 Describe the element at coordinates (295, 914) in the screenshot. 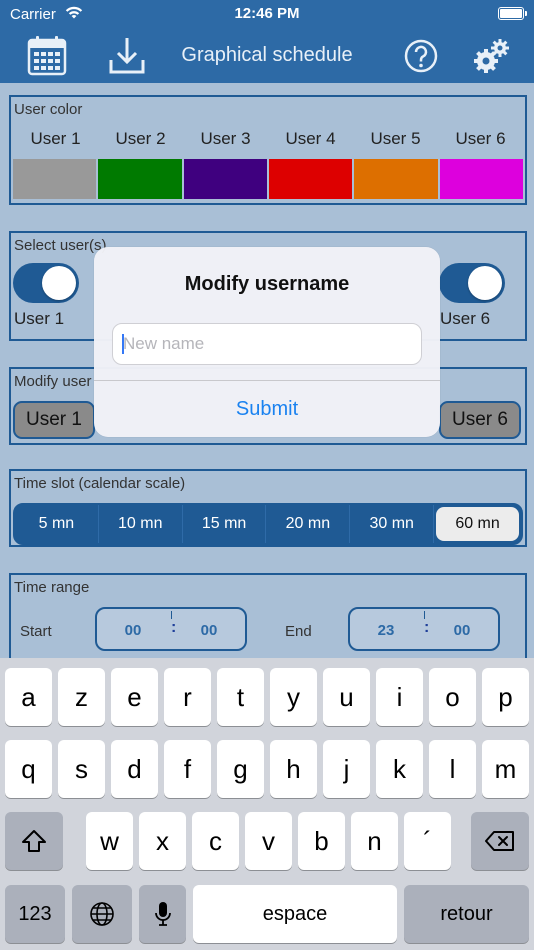

I see `space-key: espace` at that location.